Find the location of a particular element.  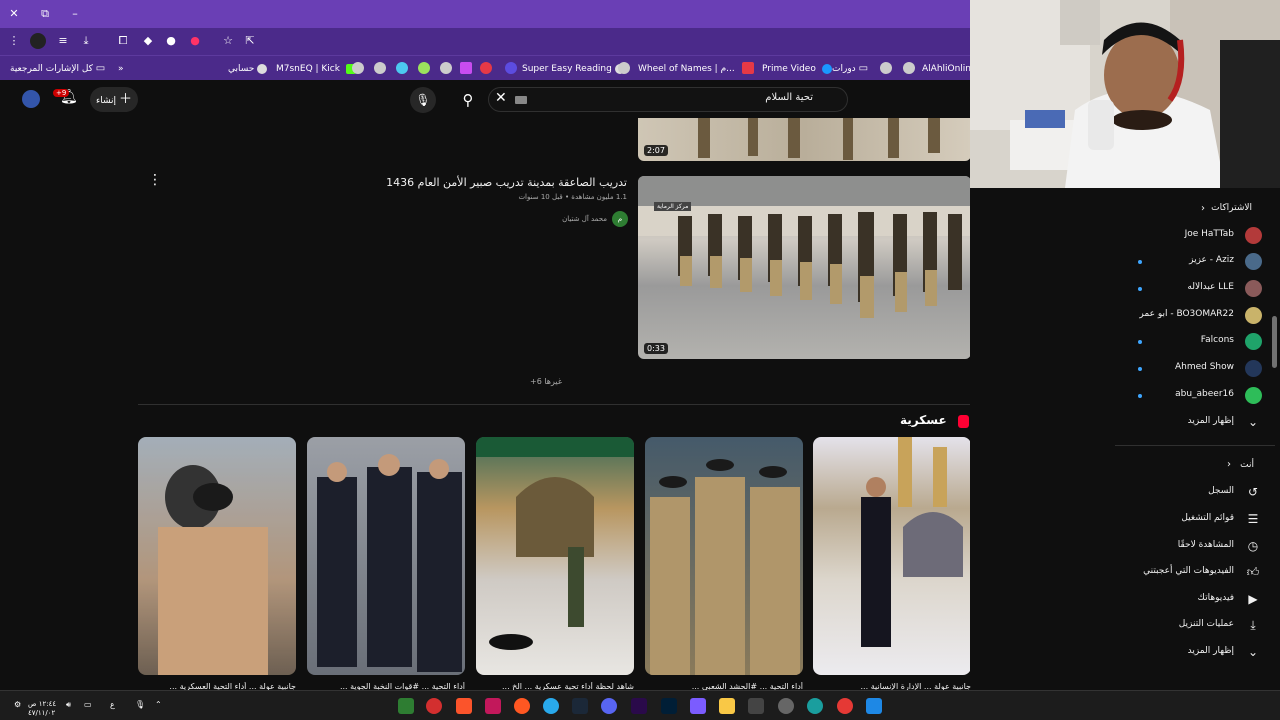

telegram-app-icon is located at coordinates (551, 706).